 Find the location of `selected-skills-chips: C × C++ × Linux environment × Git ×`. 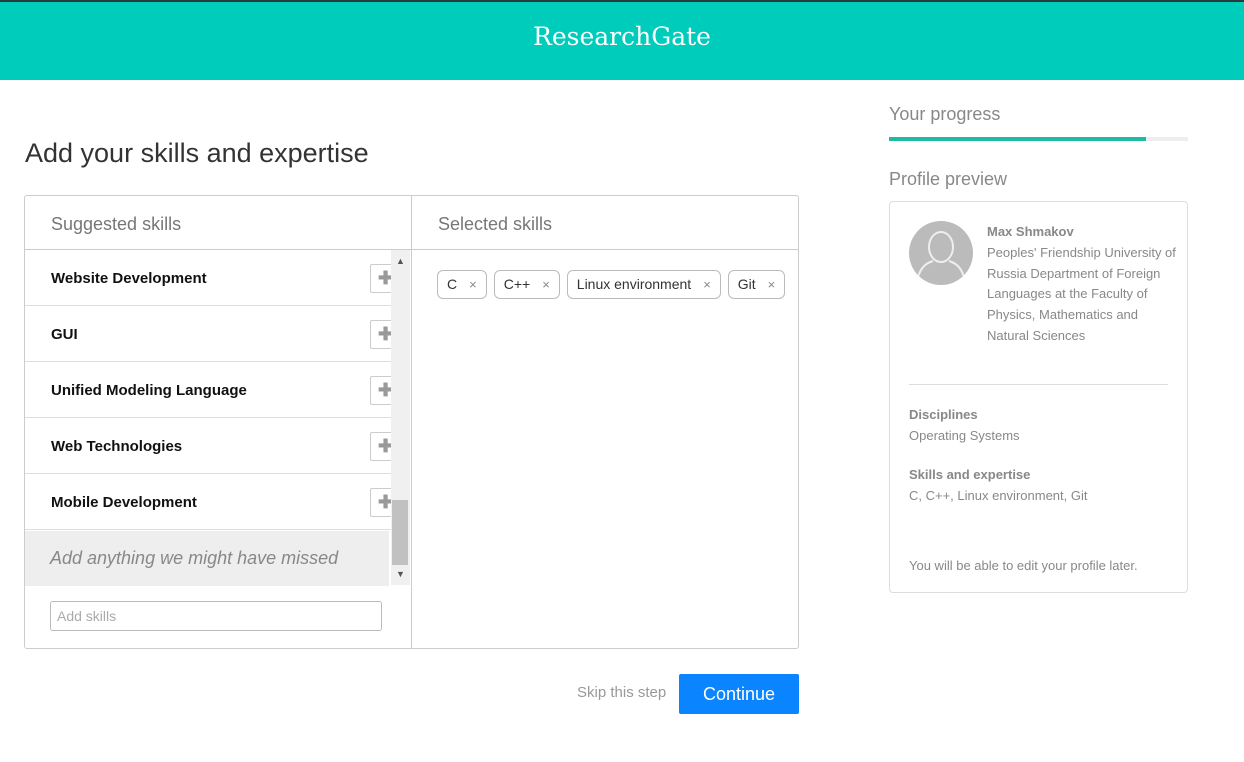

selected-skills-chips: C × C++ × Linux environment × Git × is located at coordinates (612, 284).